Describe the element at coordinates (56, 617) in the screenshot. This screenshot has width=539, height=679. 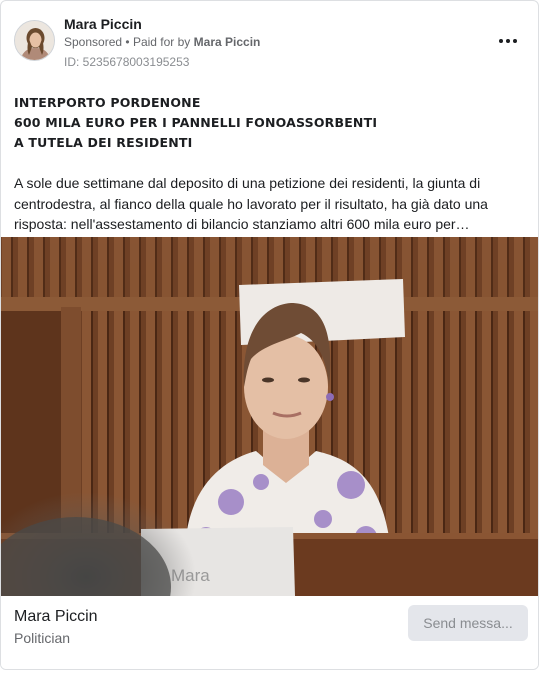
I see `footer-page-name: Mara Piccin` at that location.